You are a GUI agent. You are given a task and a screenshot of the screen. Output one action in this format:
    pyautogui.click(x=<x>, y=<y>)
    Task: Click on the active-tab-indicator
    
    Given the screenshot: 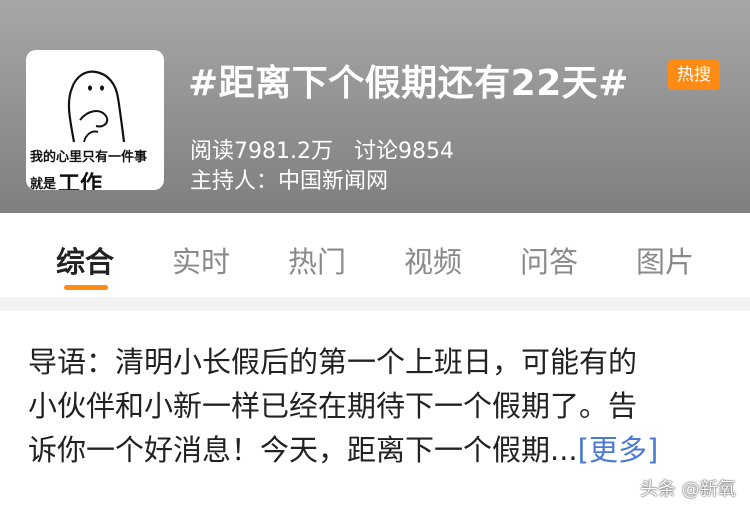 What is the action you would take?
    pyautogui.click(x=86, y=287)
    